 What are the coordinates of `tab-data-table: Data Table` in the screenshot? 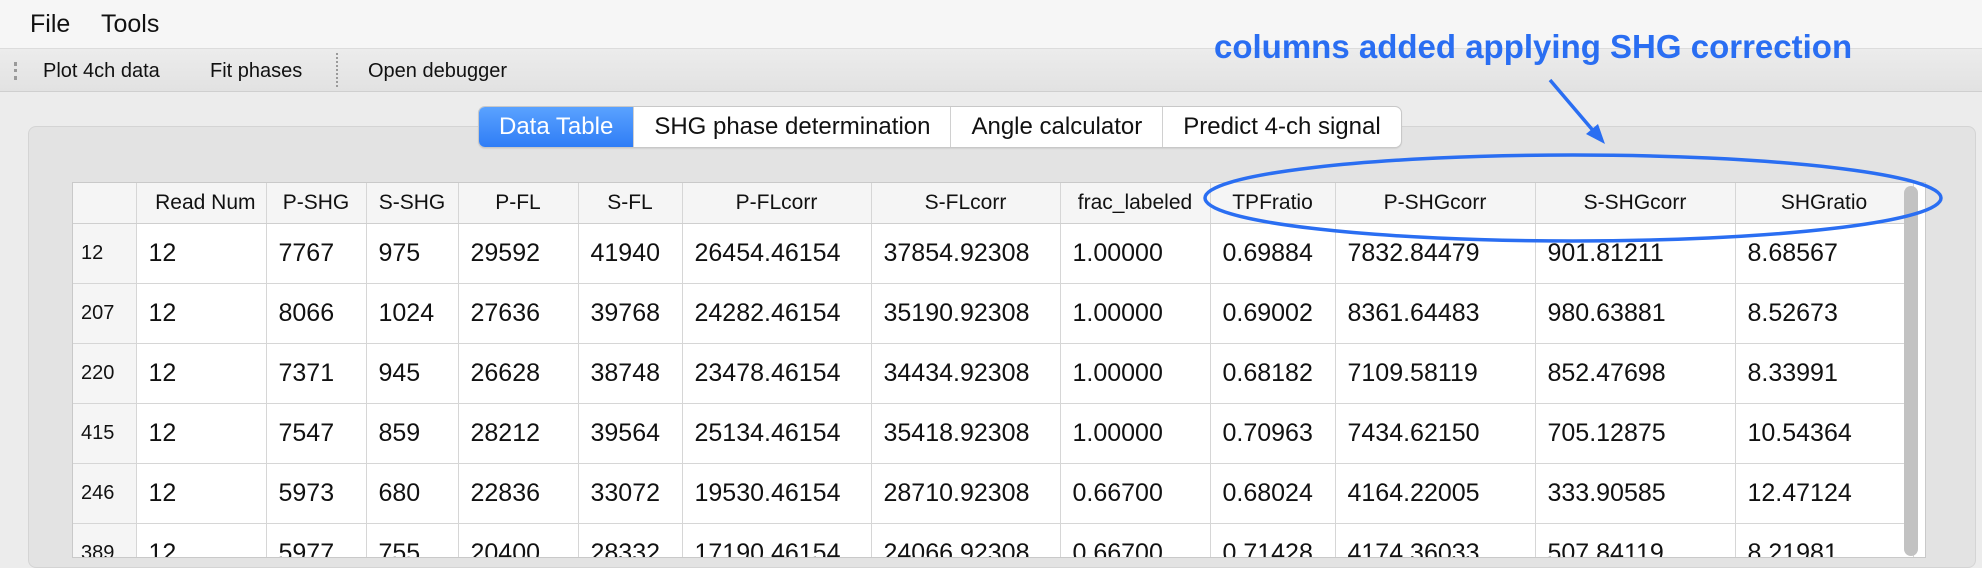 It's located at (557, 127).